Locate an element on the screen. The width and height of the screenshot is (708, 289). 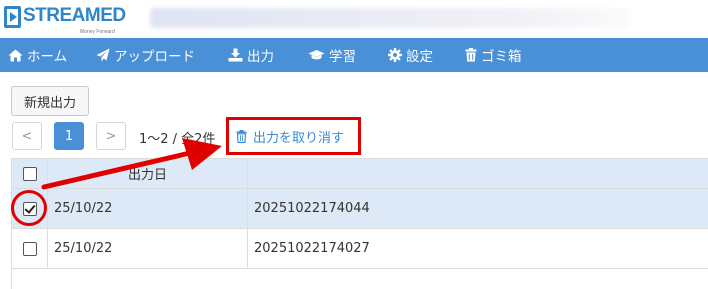
nav-label-trash: ゴミ箱 is located at coordinates (501, 57).